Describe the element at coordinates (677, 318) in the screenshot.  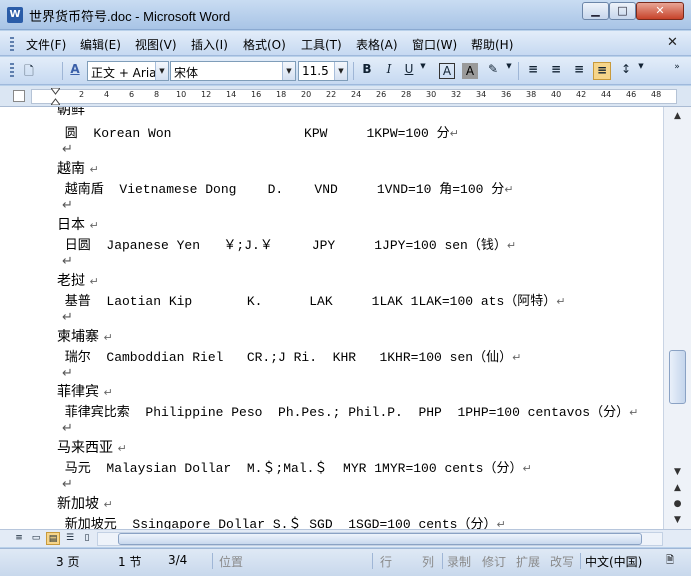
I see `vertical-scrollbar: ▲ ▼ ▲ ● ▼` at that location.